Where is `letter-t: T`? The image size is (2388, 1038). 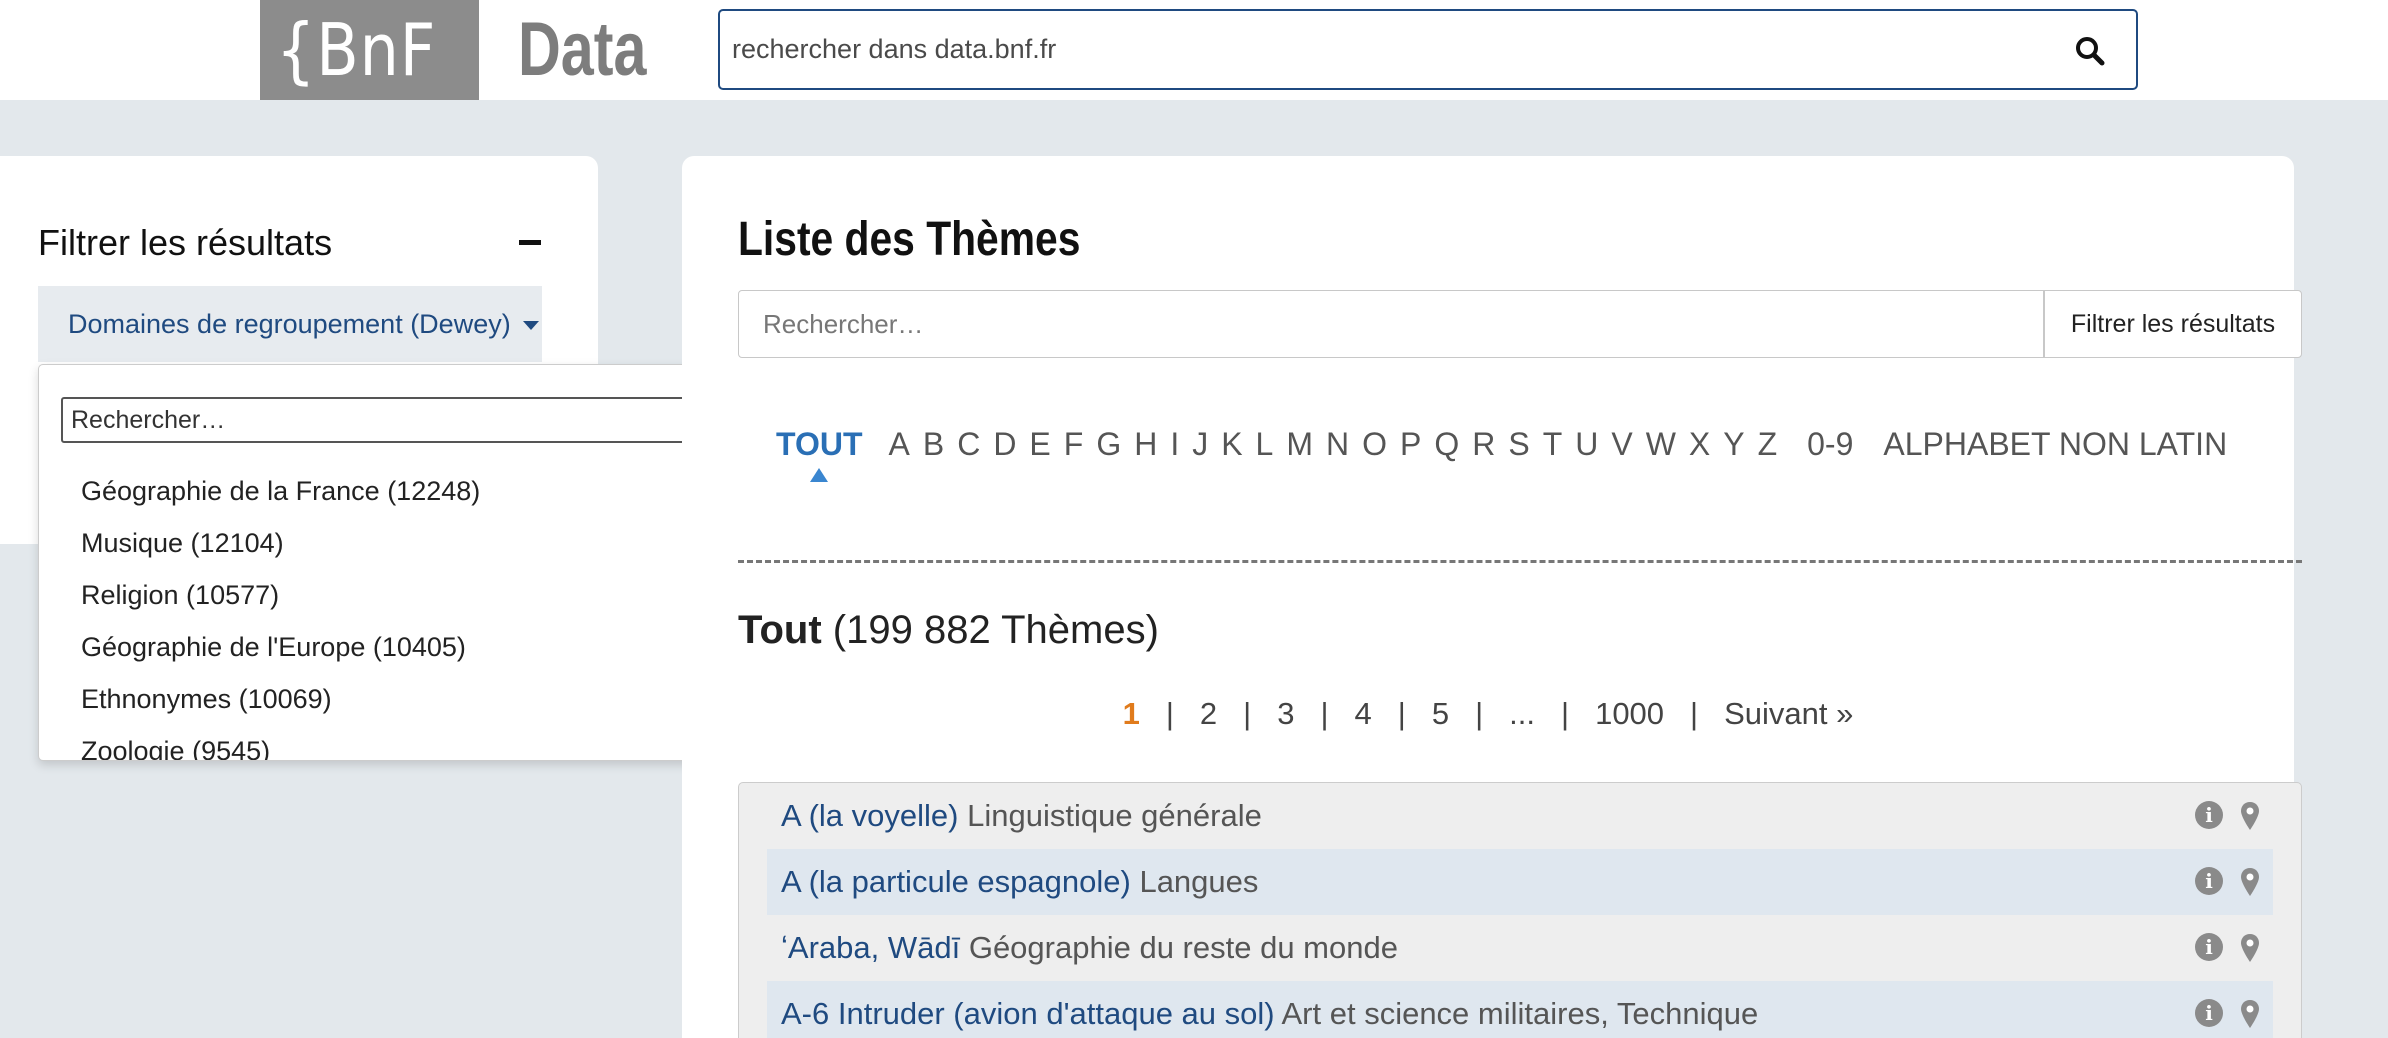
letter-t: T is located at coordinates (1553, 444).